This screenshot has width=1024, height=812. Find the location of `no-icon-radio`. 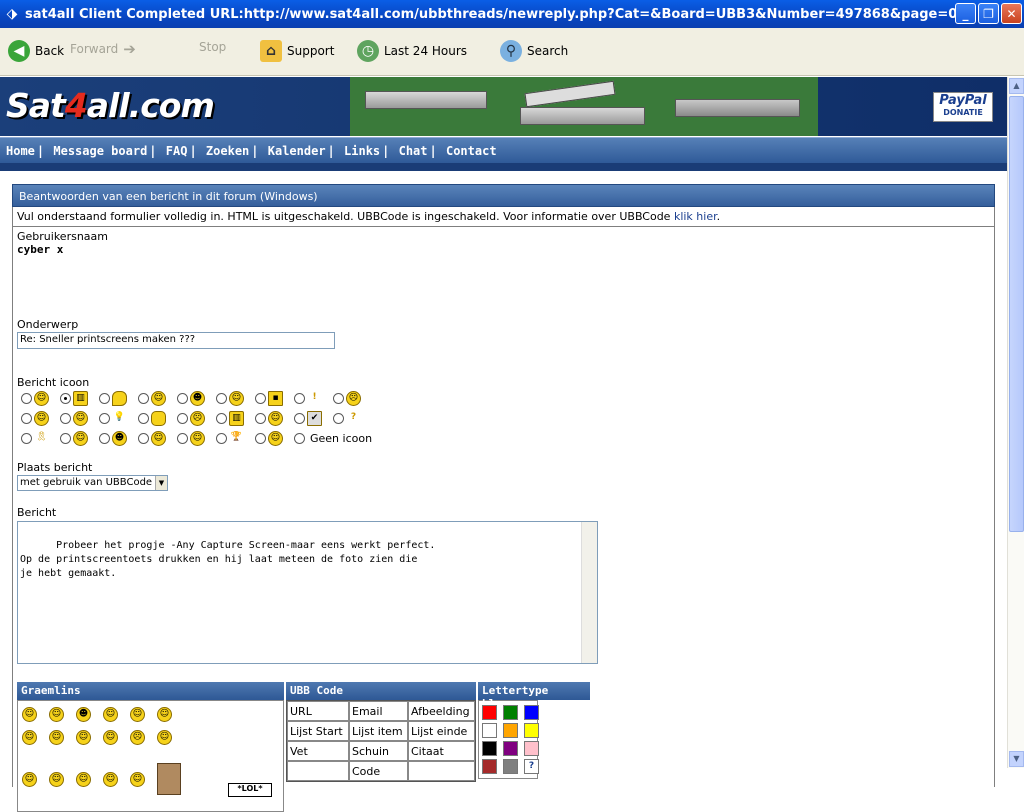

no-icon-radio is located at coordinates (299, 438).